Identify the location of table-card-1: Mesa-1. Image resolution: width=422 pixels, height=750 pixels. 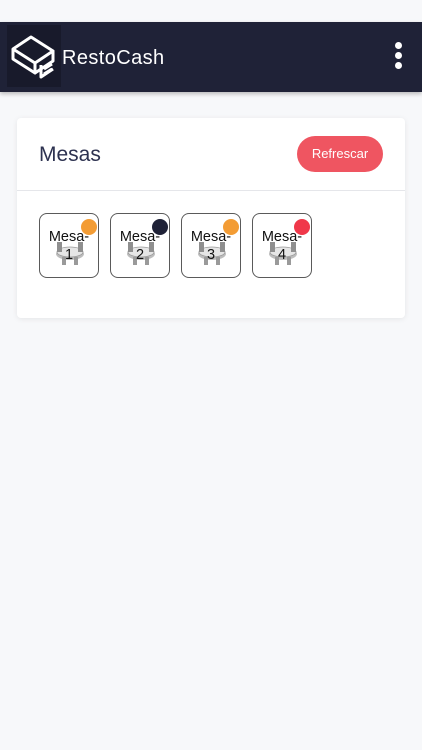
(69, 245).